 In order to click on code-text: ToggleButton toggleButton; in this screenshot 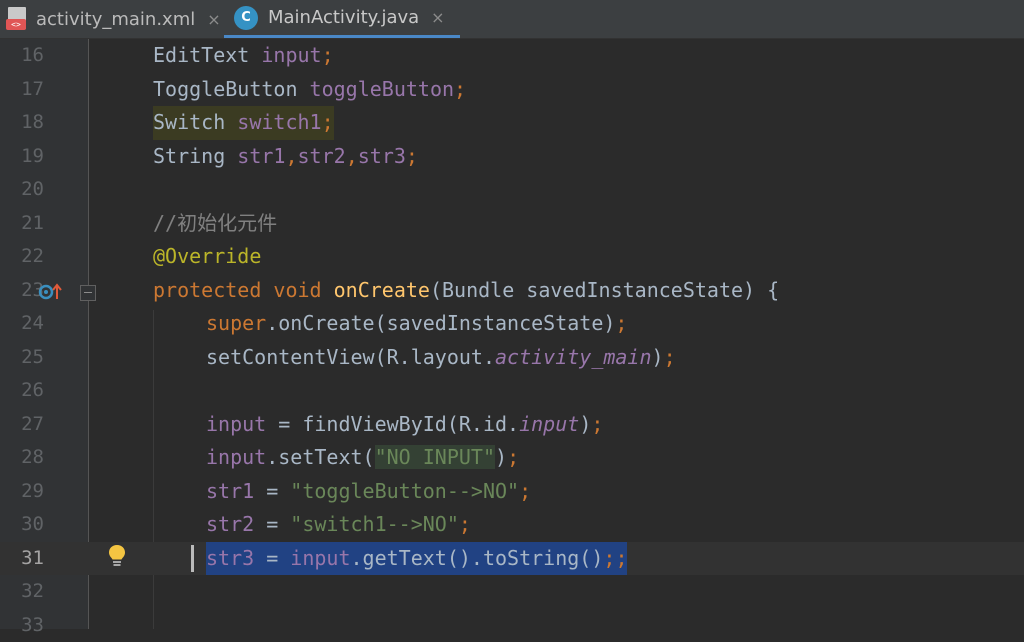, I will do `click(309, 90)`.